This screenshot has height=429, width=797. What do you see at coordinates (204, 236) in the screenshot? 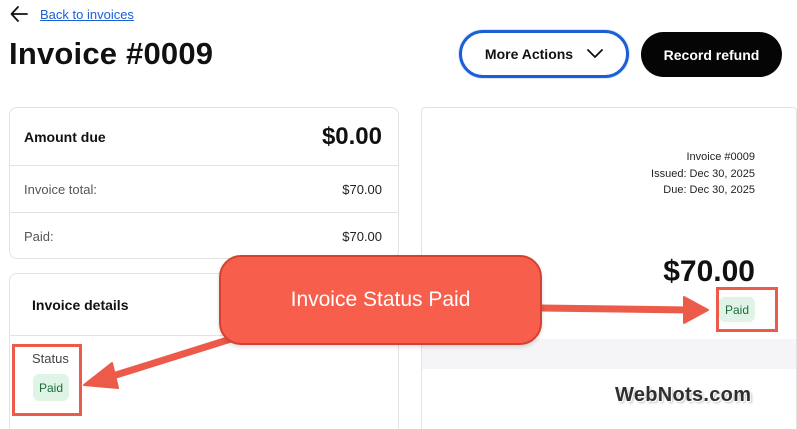
I see `paid-row: Paid: $70.00` at bounding box center [204, 236].